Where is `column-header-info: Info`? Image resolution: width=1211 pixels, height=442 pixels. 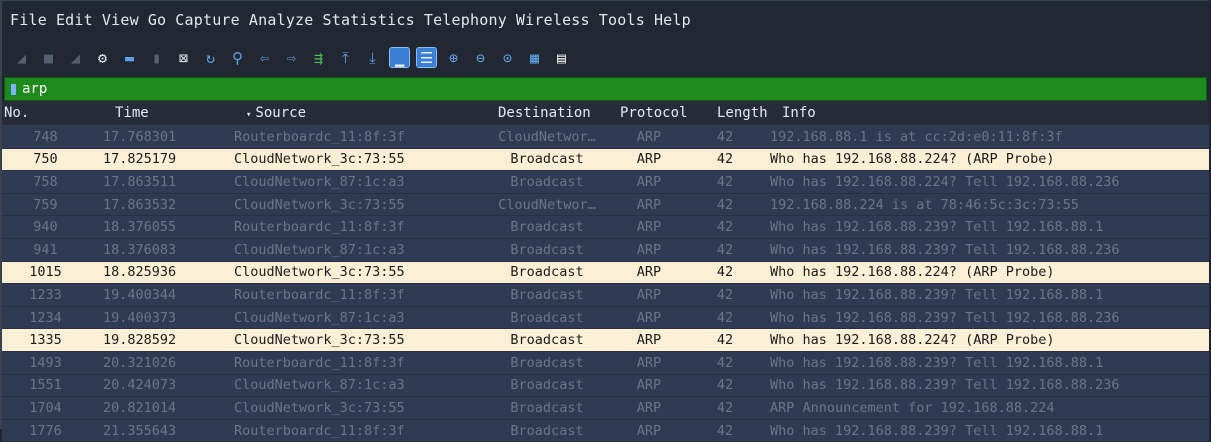
column-header-info: Info is located at coordinates (995, 113).